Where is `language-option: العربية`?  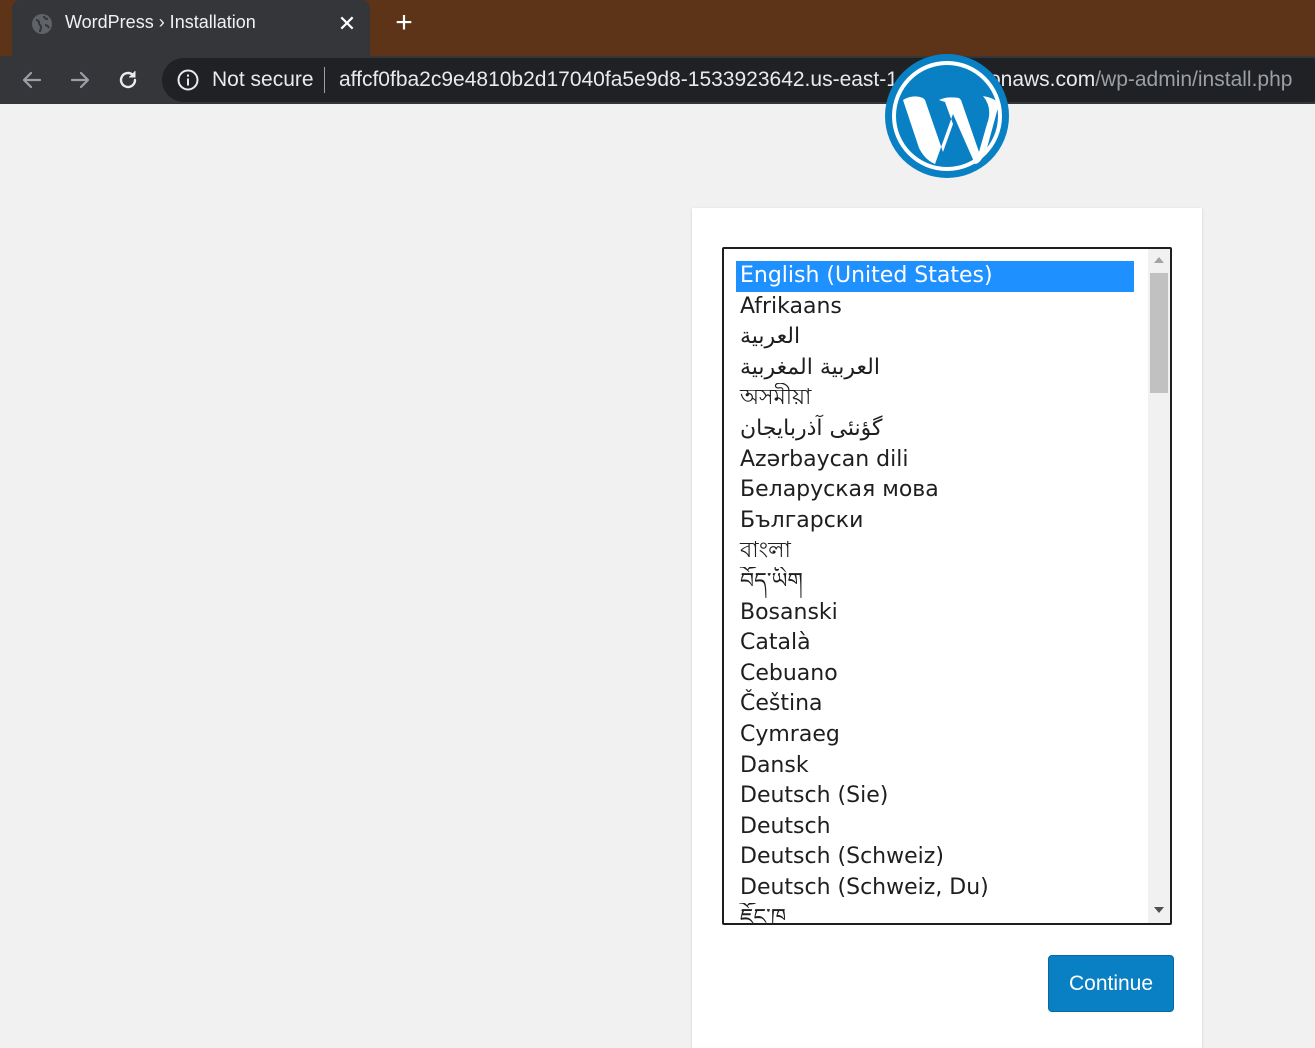
language-option: العربية is located at coordinates (935, 337).